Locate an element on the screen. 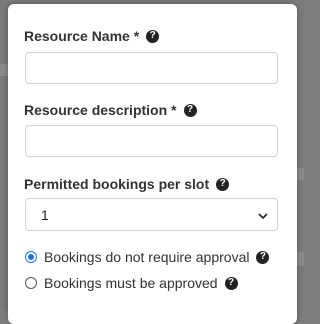  chevron-down-icon is located at coordinates (263, 215).